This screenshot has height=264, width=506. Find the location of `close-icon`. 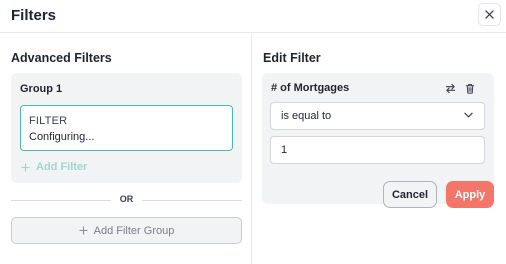

close-icon is located at coordinates (489, 14).